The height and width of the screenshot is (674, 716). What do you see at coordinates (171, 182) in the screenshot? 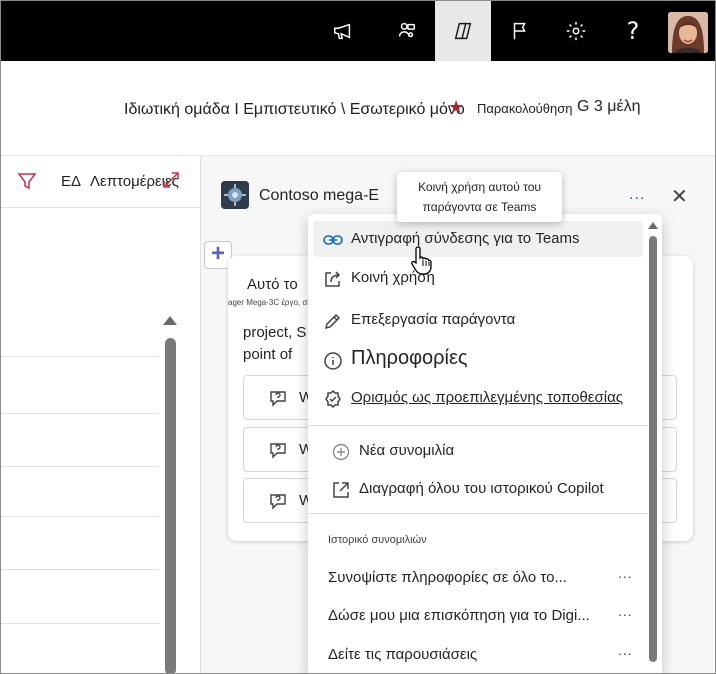
I see `expand-icon` at bounding box center [171, 182].